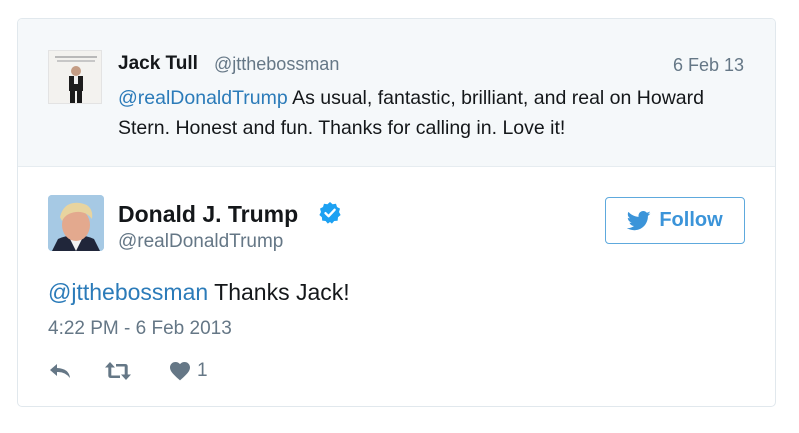  Describe the element at coordinates (158, 64) in the screenshot. I see `quoted-author-name: Jack Tull` at that location.